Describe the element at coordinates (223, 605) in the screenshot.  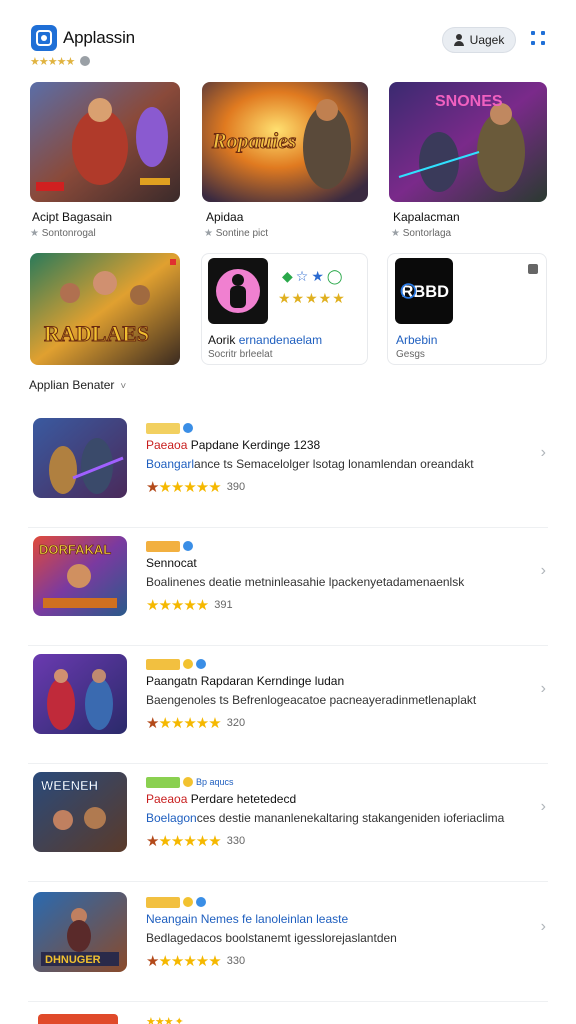
I see `rating-count: 391` at that location.